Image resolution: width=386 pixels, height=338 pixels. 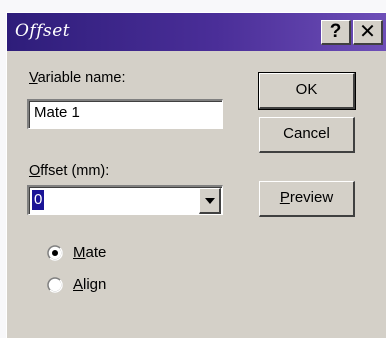 What do you see at coordinates (368, 32) in the screenshot?
I see `close-button: ✕` at bounding box center [368, 32].